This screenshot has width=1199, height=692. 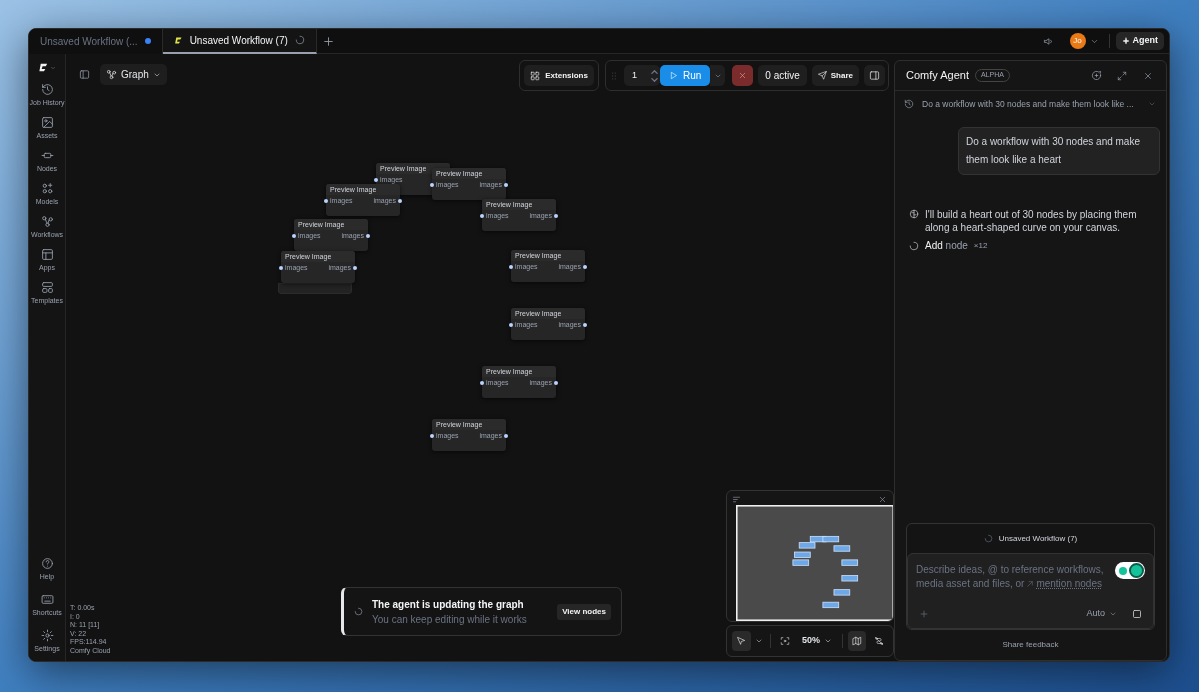 I want to click on right-panel-button, so click(x=874, y=75).